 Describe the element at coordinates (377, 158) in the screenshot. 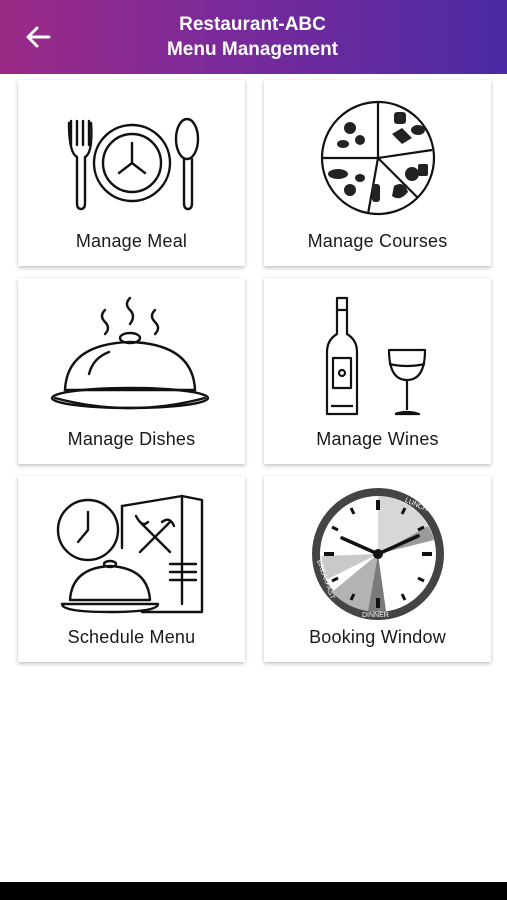

I see `food-groups-icon` at that location.